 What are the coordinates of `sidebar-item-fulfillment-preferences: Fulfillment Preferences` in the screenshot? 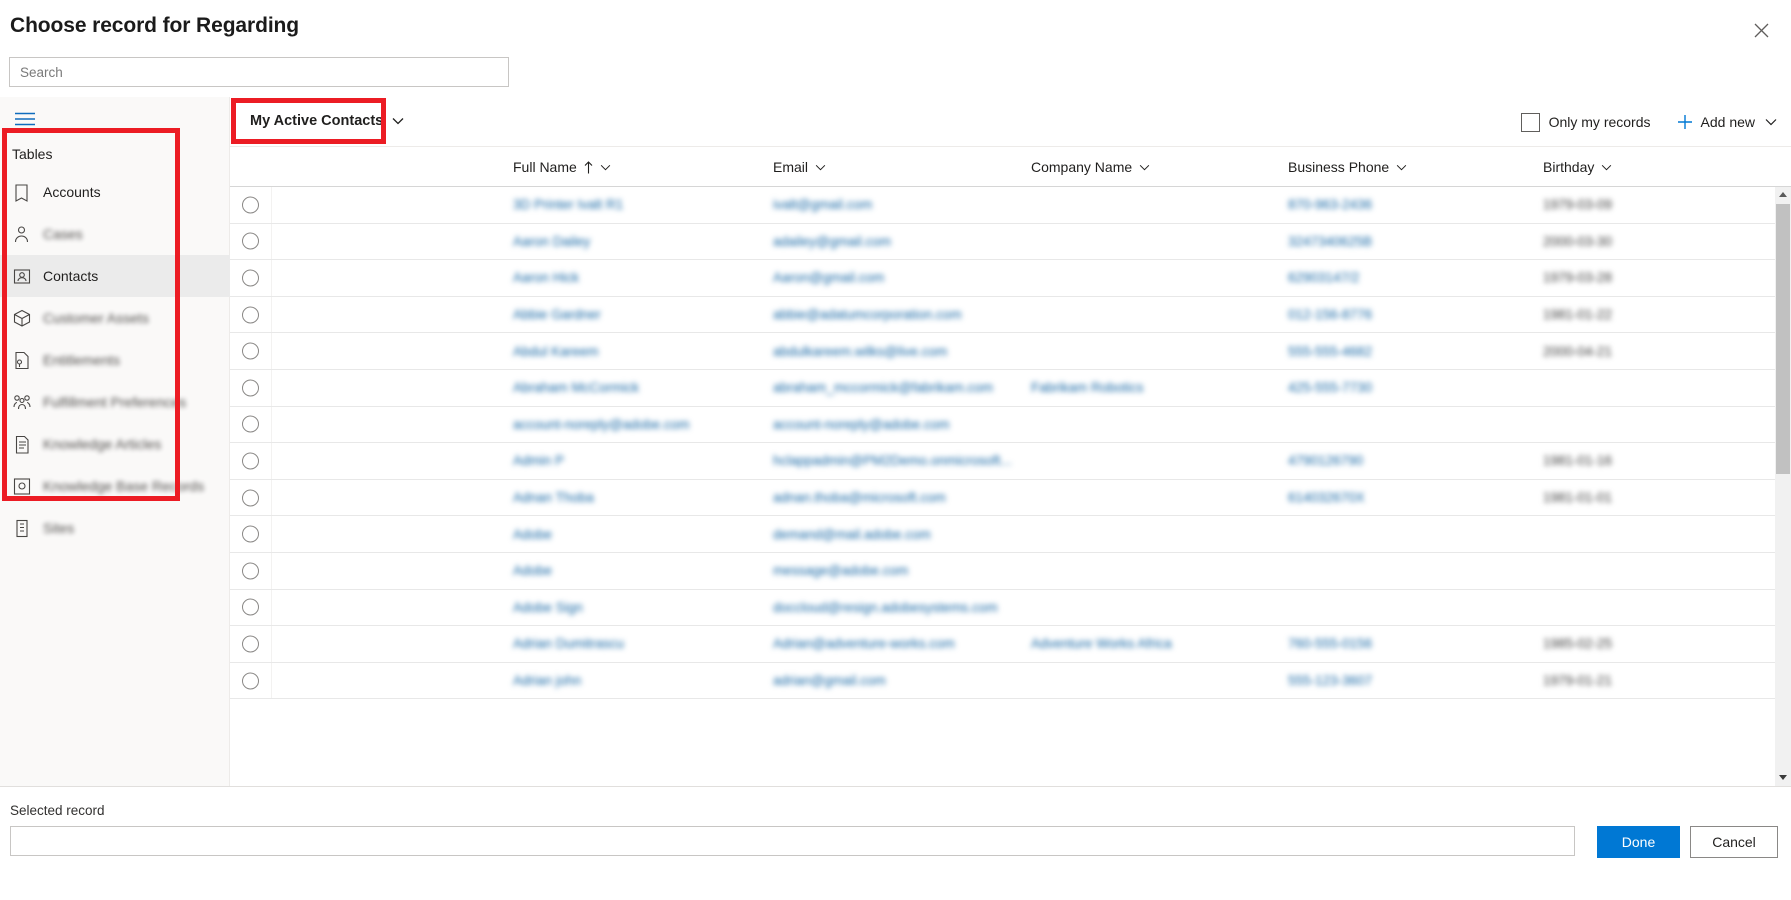 It's located at (115, 402).